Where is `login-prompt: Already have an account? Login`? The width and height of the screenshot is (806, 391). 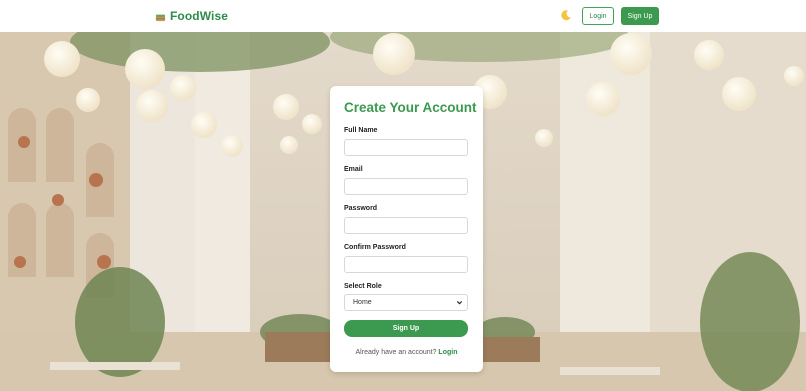
login-prompt: Already have an account? Login is located at coordinates (406, 352).